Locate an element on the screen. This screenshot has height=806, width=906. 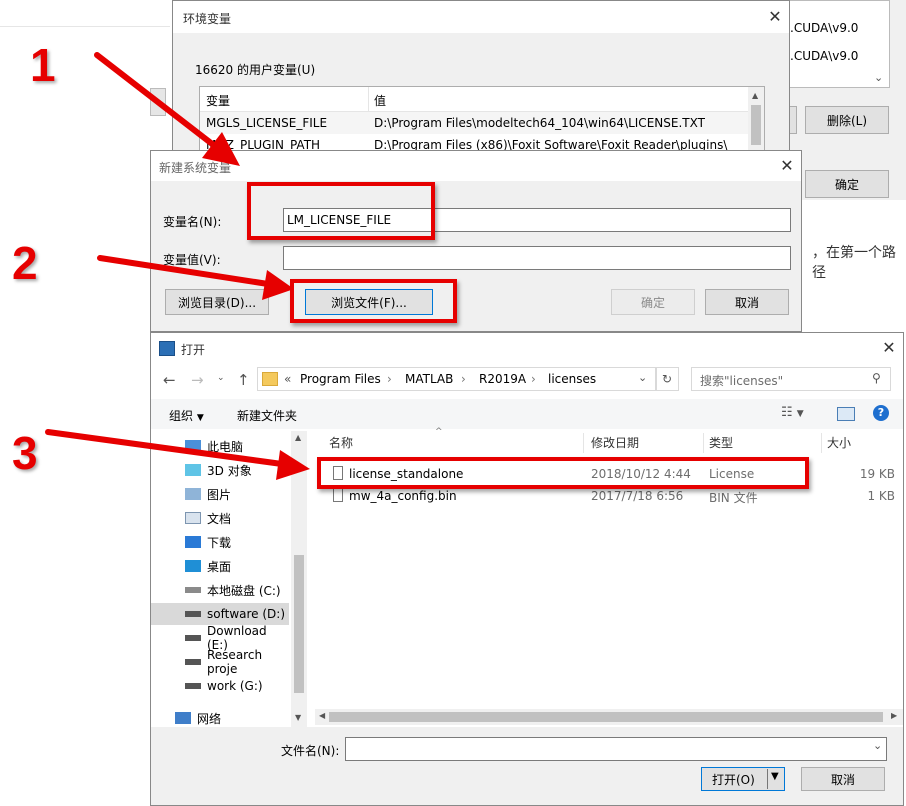
arrow-2-head is located at coordinates (278, 285).